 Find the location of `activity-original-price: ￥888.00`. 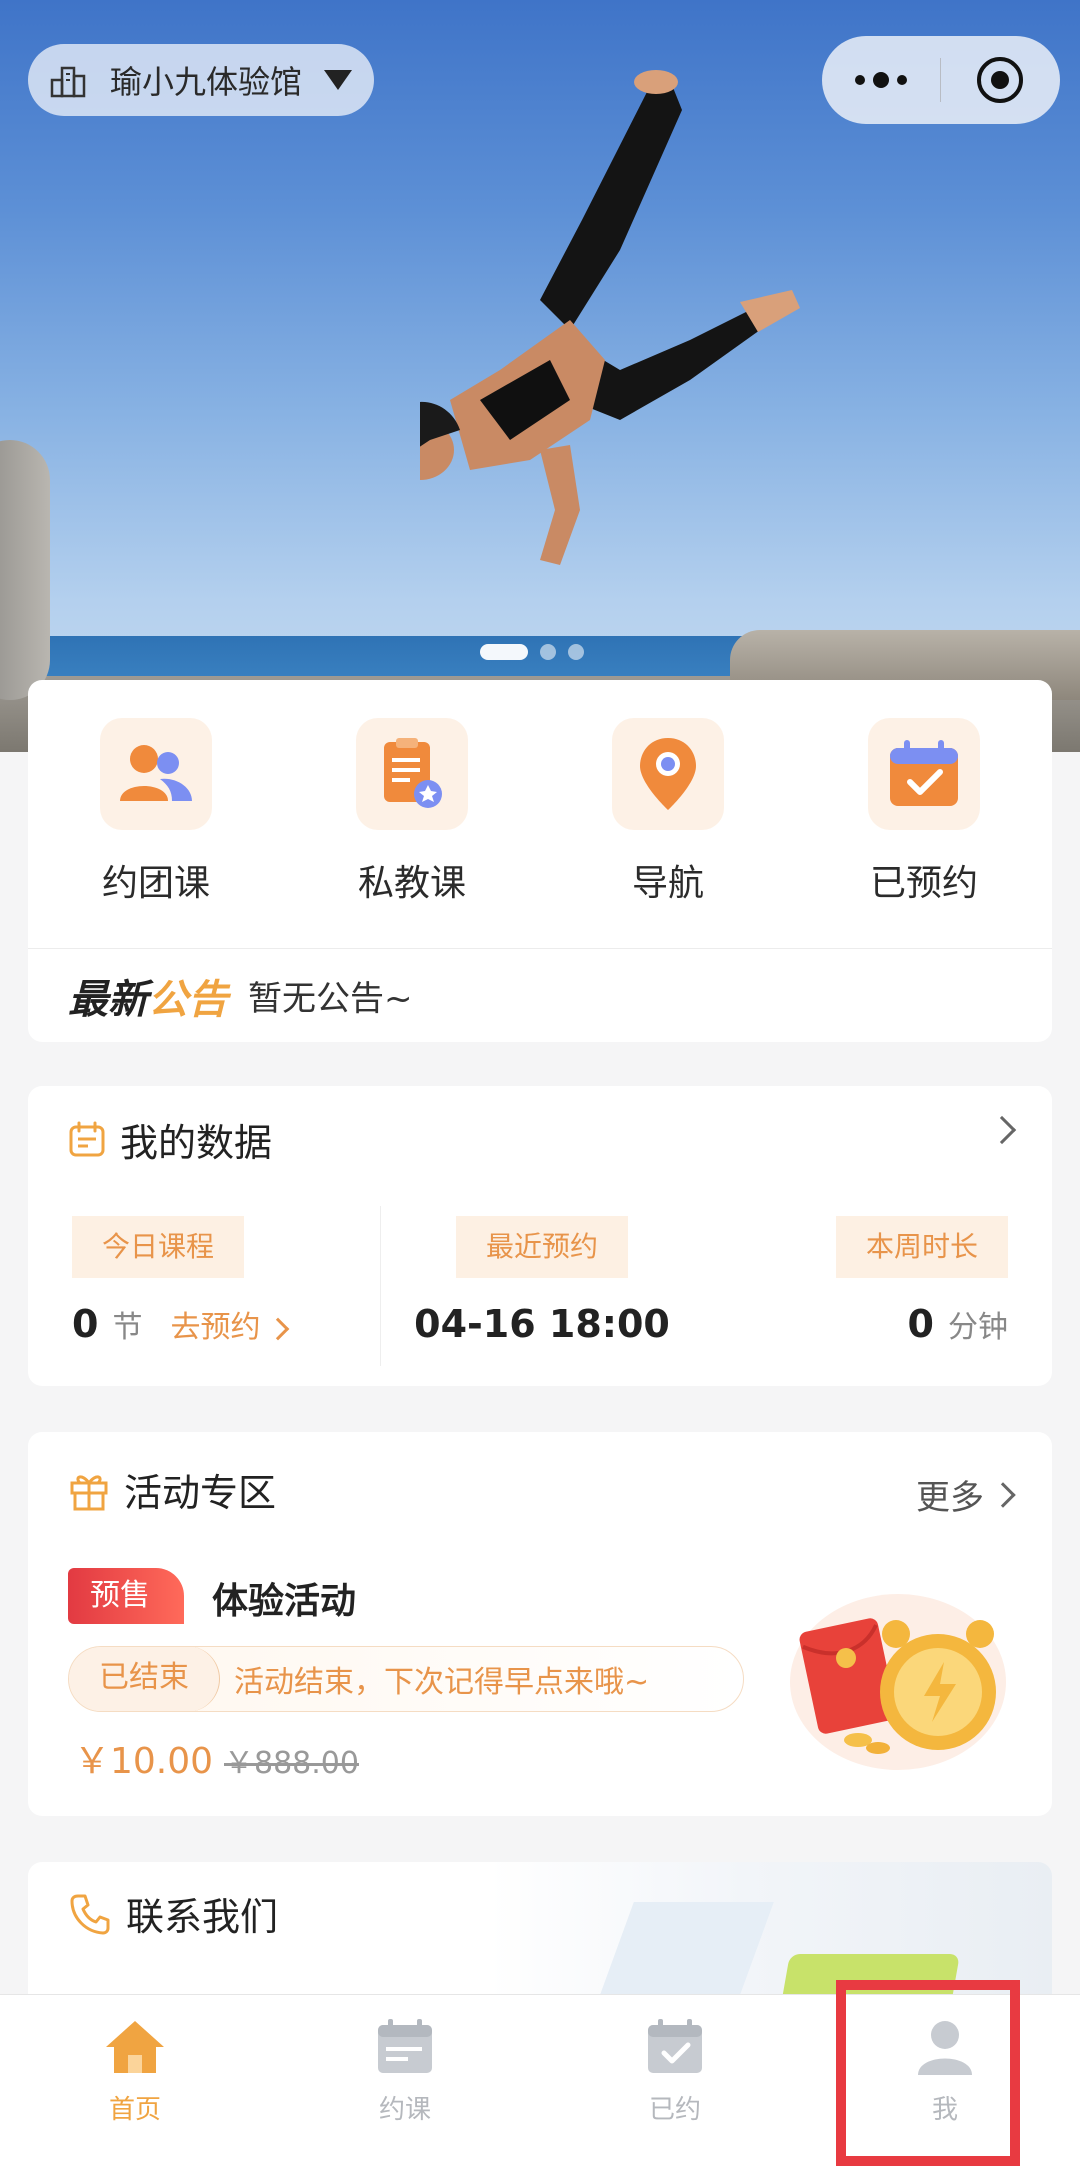

activity-original-price: ￥888.00 is located at coordinates (291, 1763).